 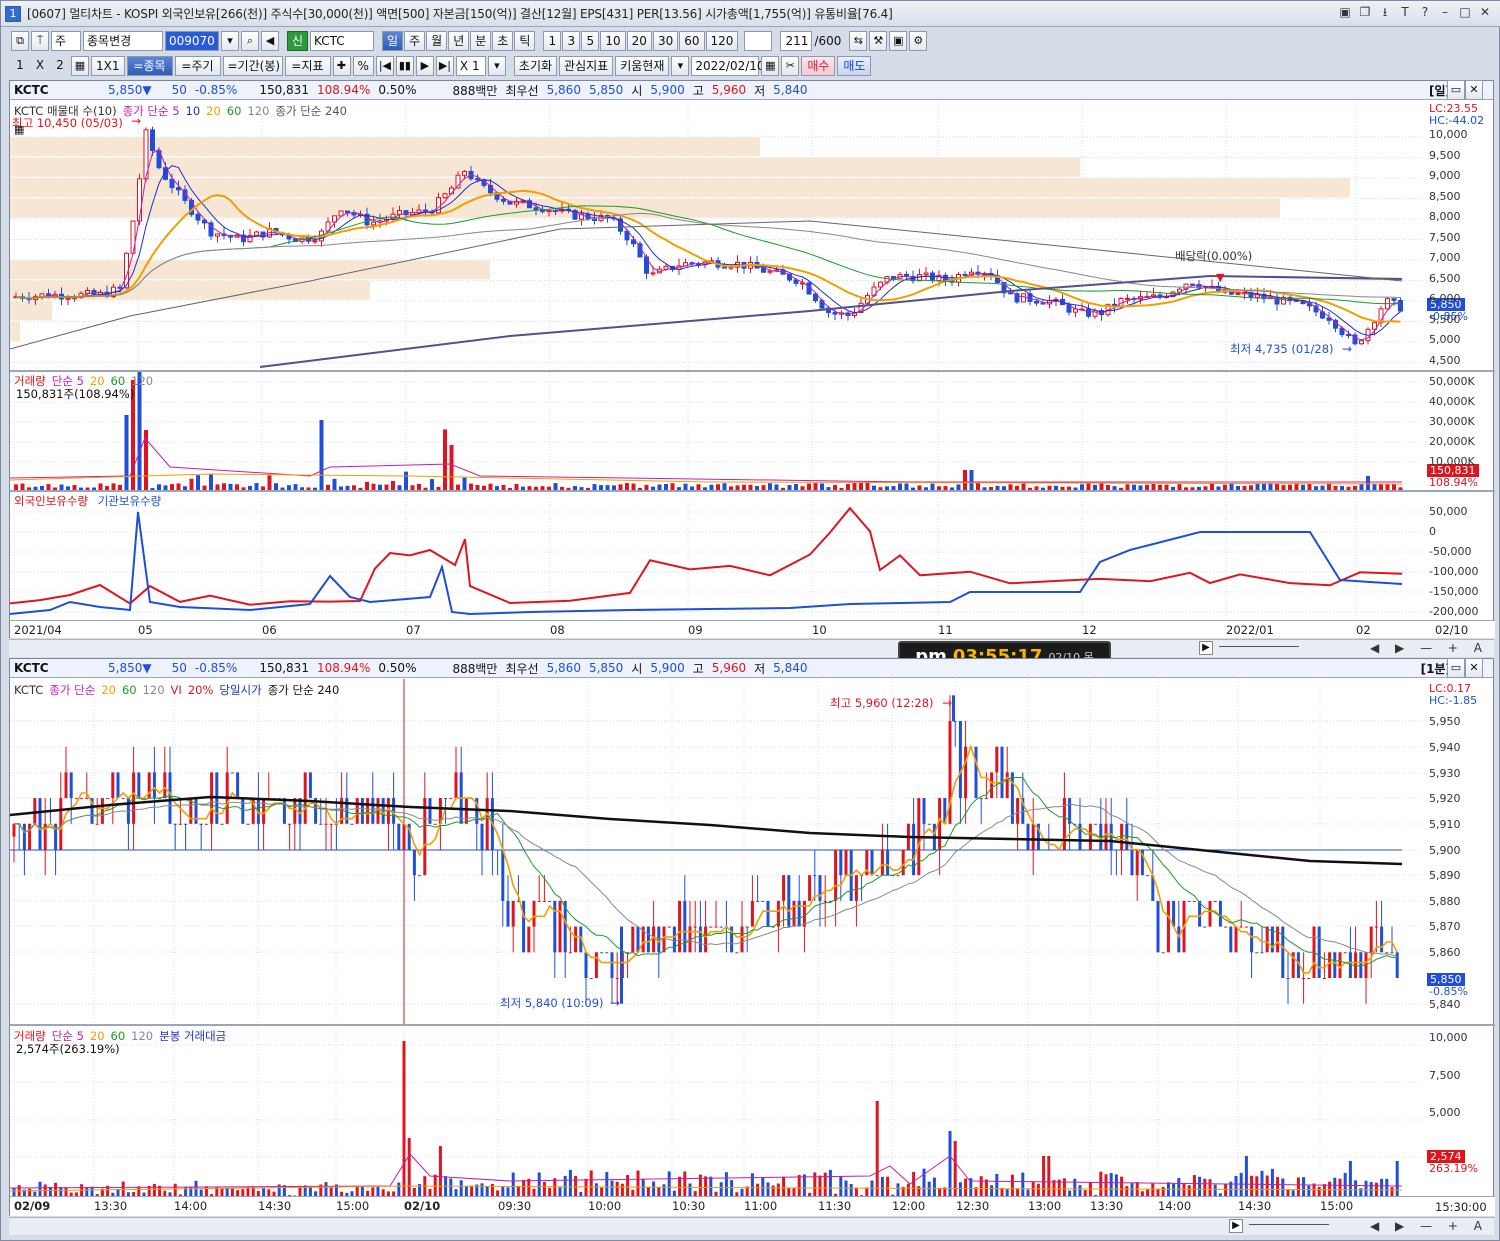 I want to click on minute-price-tick-8: 5,870, so click(x=1445, y=926).